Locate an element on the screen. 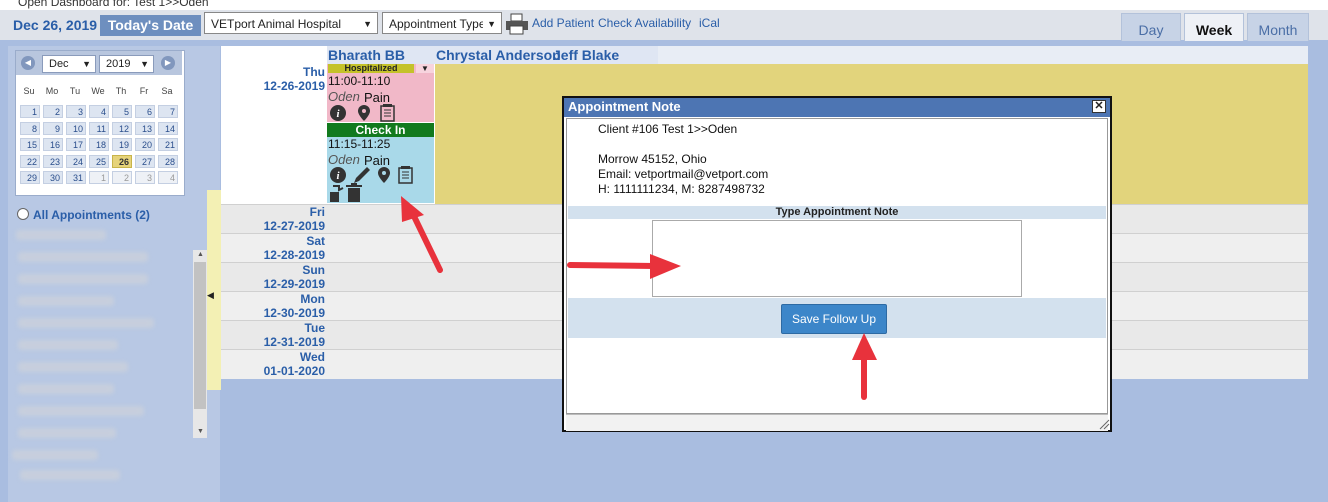 This screenshot has width=1328, height=502. note-label: Type Appointment Note is located at coordinates (837, 212).